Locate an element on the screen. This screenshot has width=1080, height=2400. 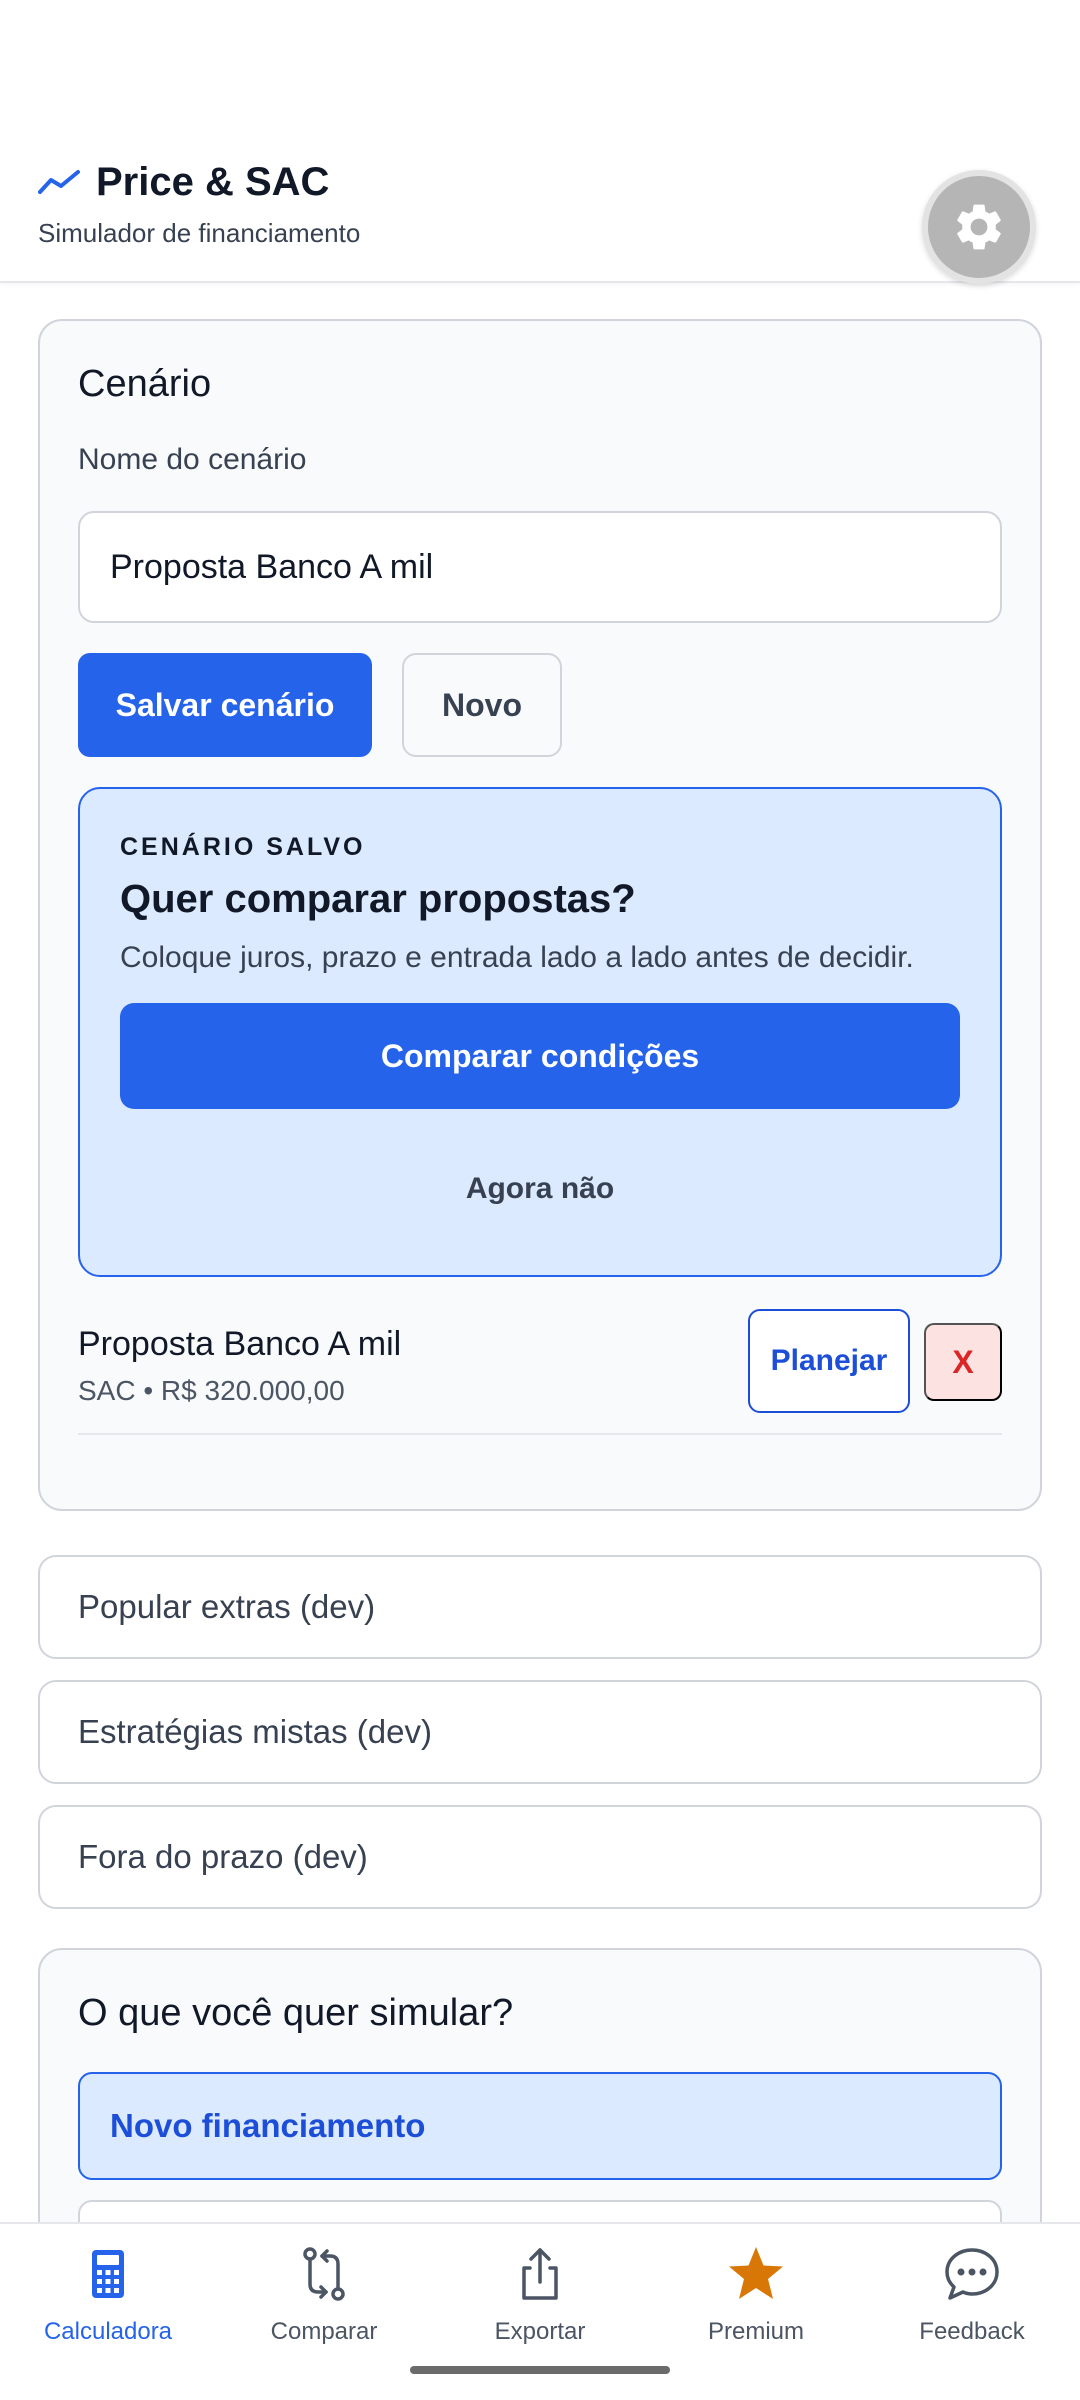
gear-icon is located at coordinates (979, 227).